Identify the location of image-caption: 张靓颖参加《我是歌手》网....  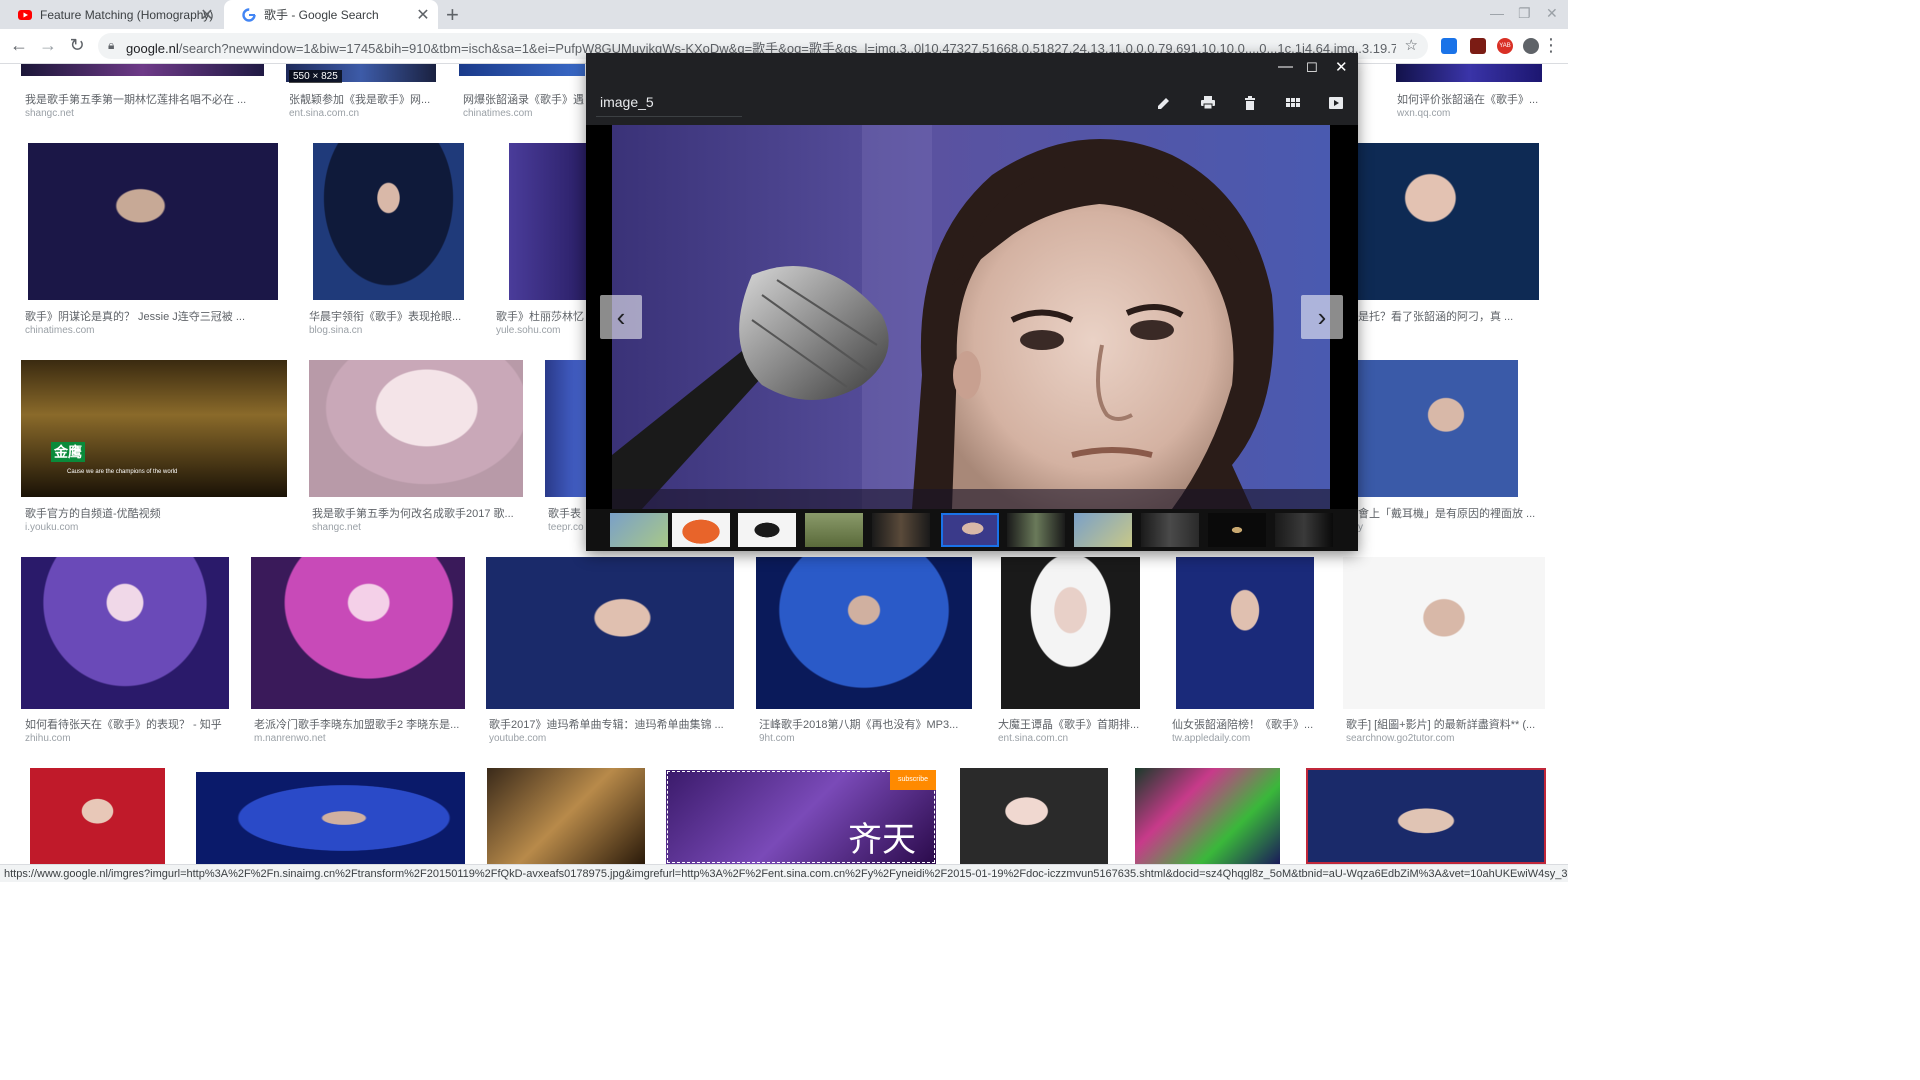
(364, 99).